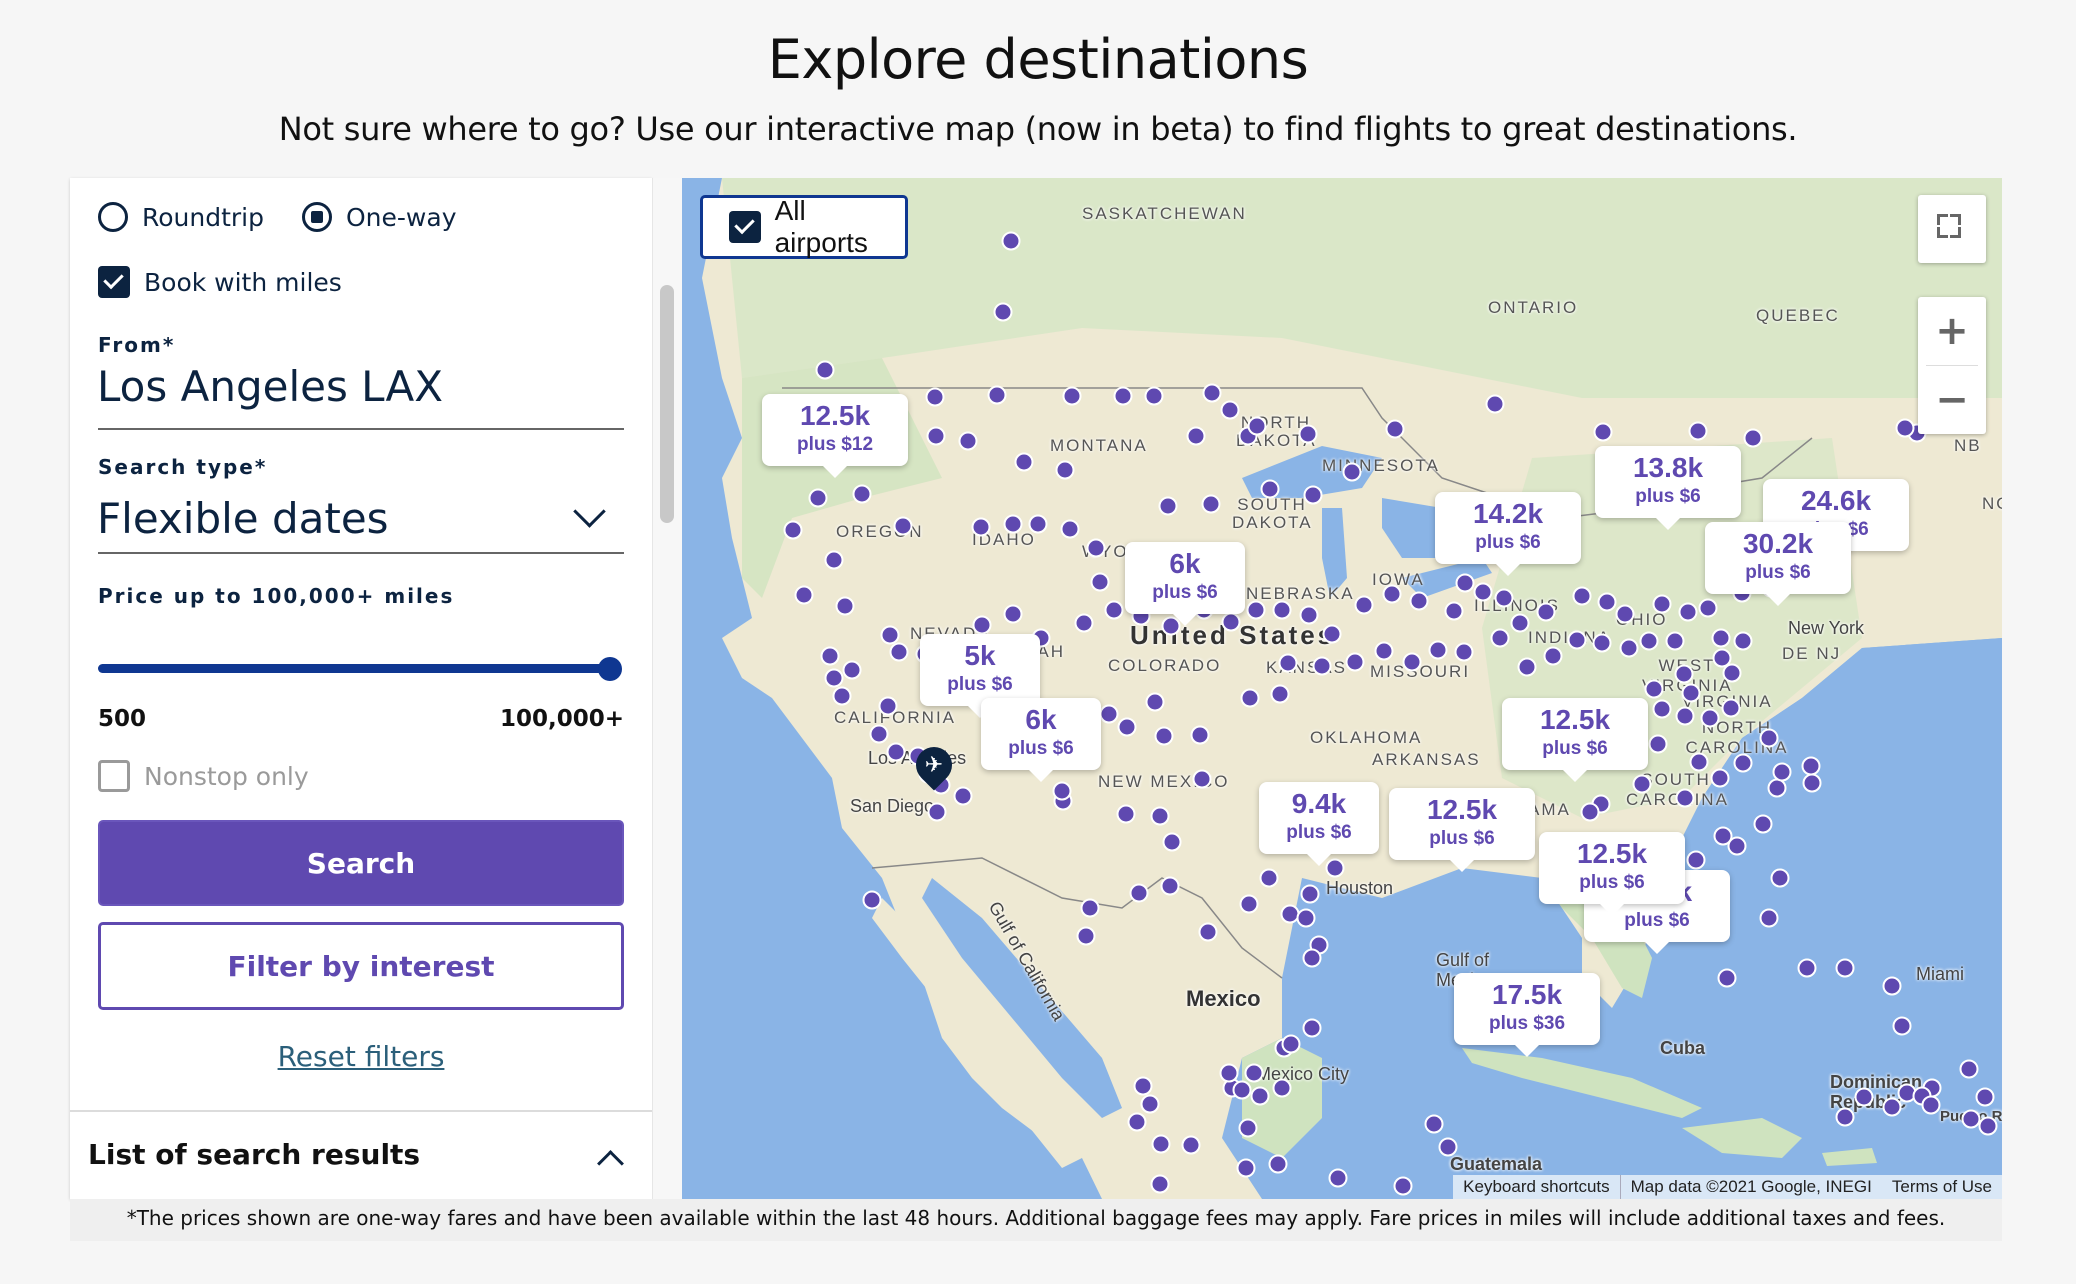 The image size is (2076, 1284). Describe the element at coordinates (317, 217) in the screenshot. I see `radio-button` at that location.